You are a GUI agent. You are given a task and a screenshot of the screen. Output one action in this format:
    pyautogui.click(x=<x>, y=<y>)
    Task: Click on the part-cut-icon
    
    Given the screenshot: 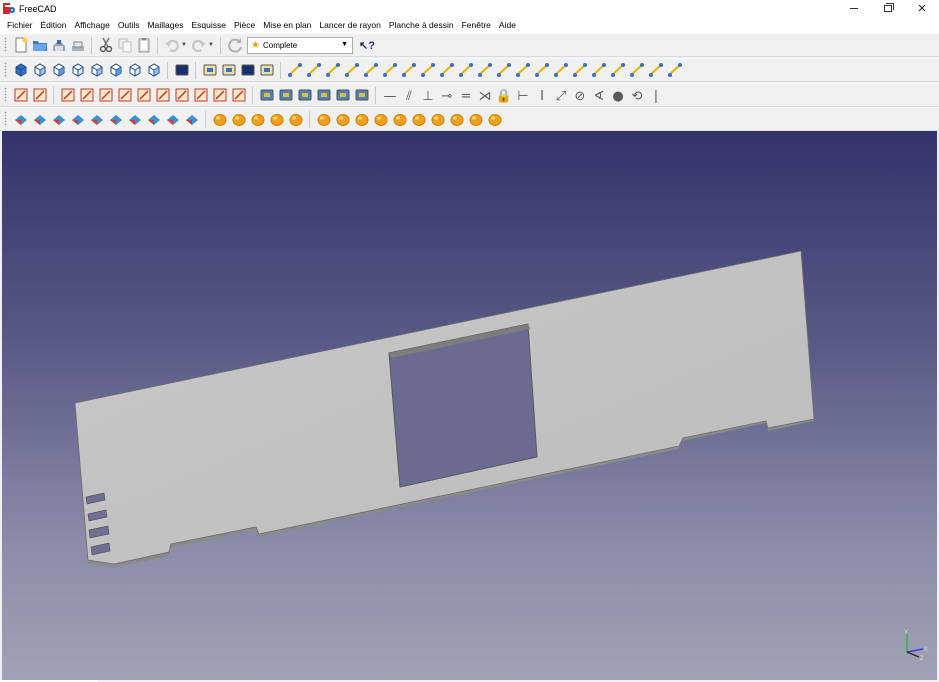 What is the action you would take?
    pyautogui.click(x=343, y=119)
    